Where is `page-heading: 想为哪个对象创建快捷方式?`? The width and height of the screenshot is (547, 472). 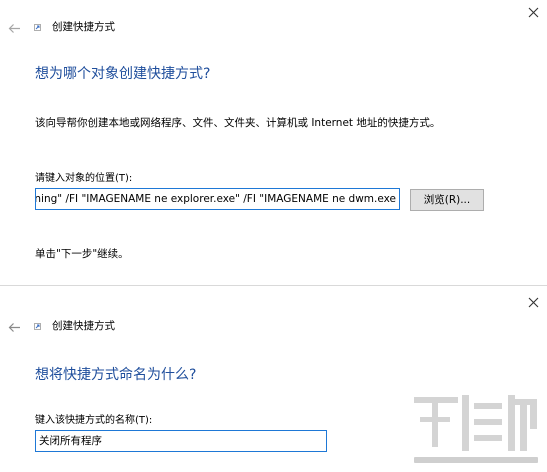
page-heading: 想为哪个对象创建快捷方式? is located at coordinates (123, 74).